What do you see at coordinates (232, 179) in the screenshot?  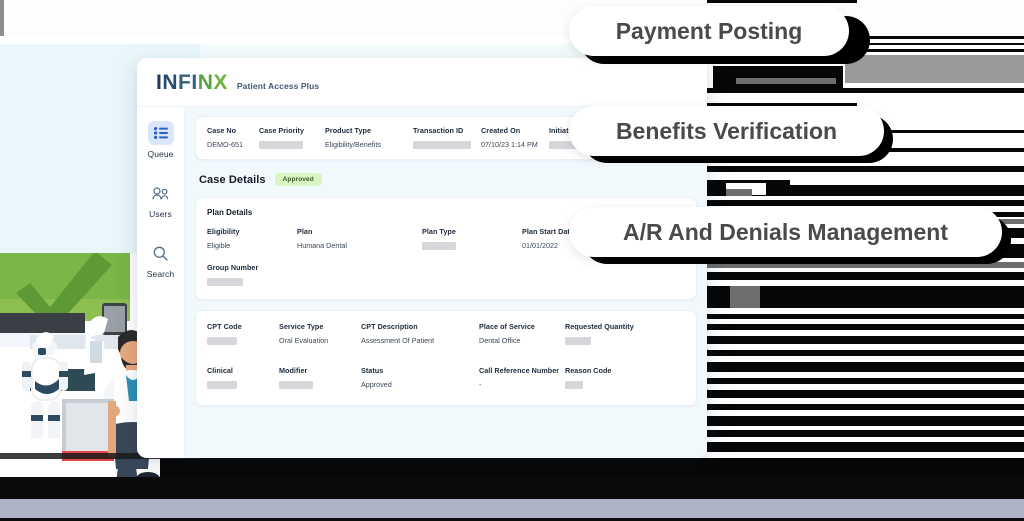 I see `page-title: Case Details` at bounding box center [232, 179].